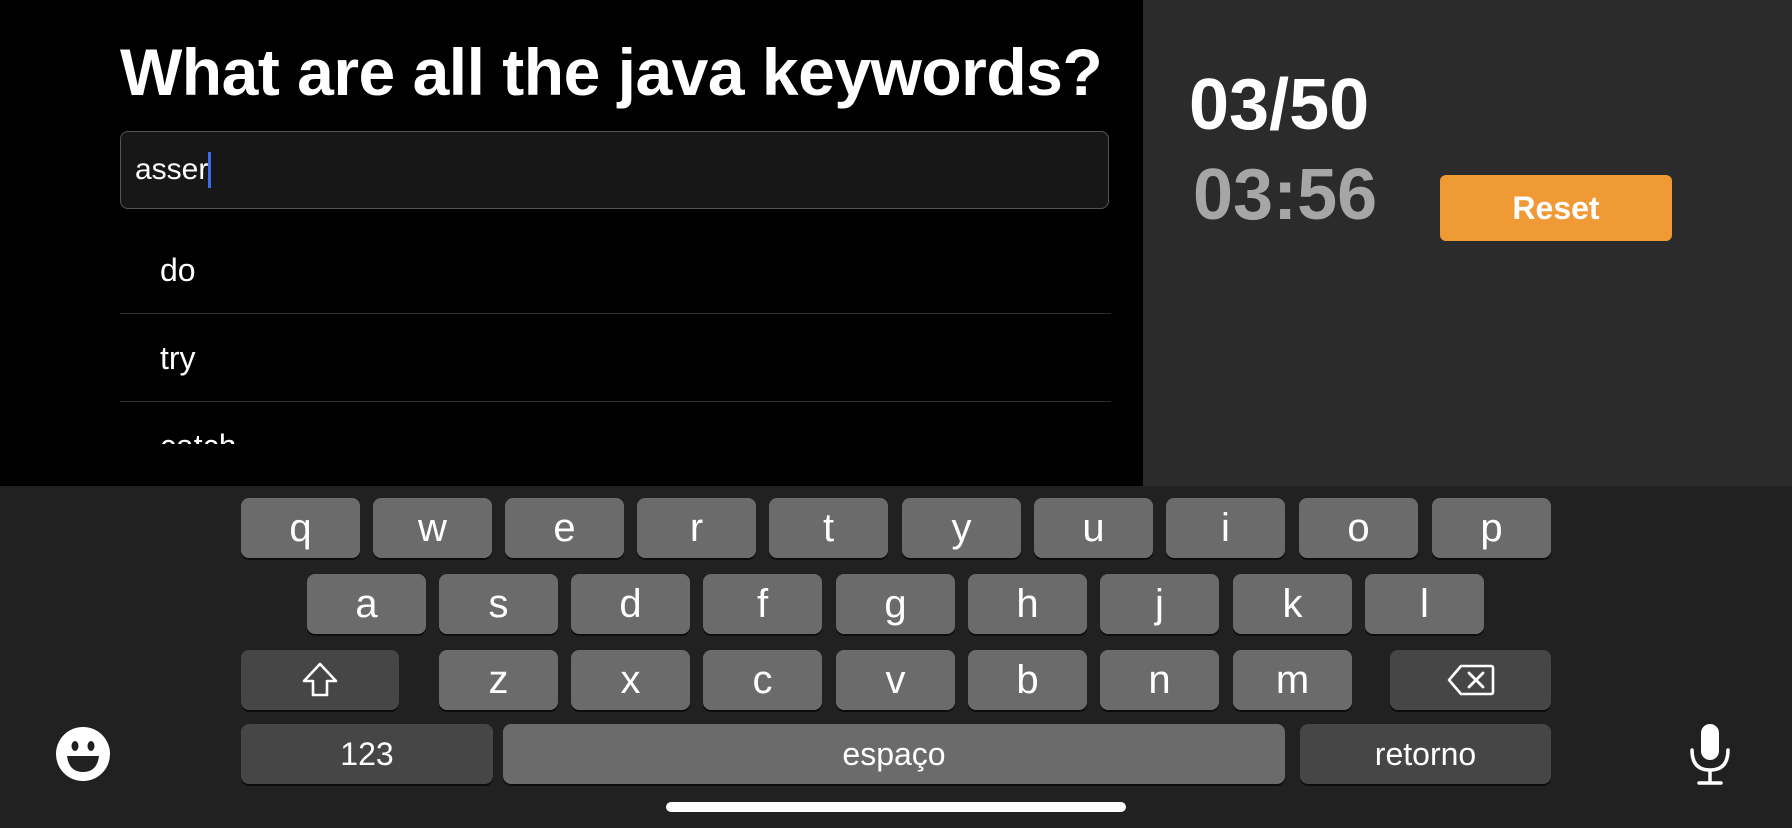  I want to click on key-a: a, so click(366, 604).